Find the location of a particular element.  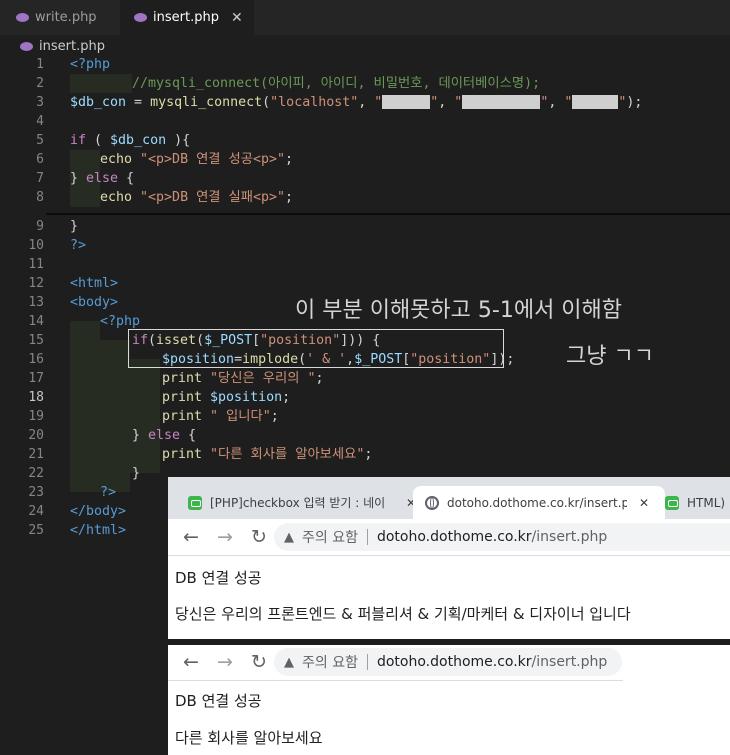

code-line: 17 print "당신은 우리의 "; is located at coordinates (176, 378).